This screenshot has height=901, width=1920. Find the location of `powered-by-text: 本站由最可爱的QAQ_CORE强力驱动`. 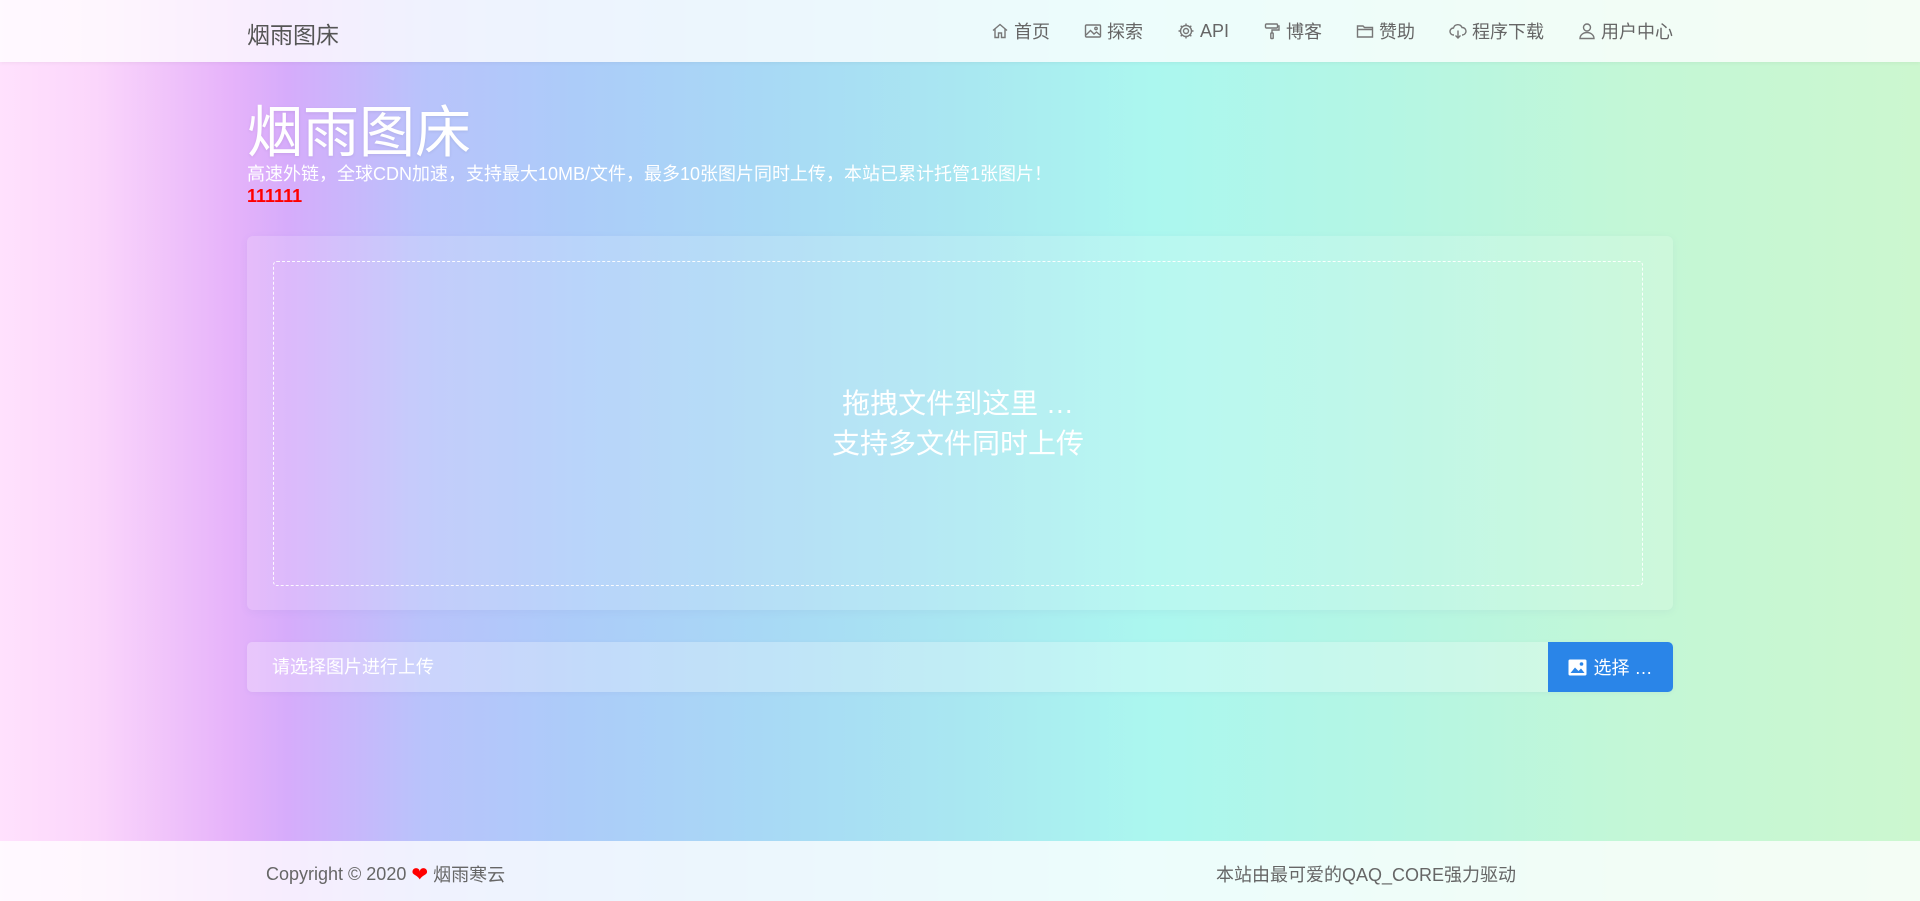

powered-by-text: 本站由最可爱的QAQ_CORE强力驱动 is located at coordinates (1366, 875).